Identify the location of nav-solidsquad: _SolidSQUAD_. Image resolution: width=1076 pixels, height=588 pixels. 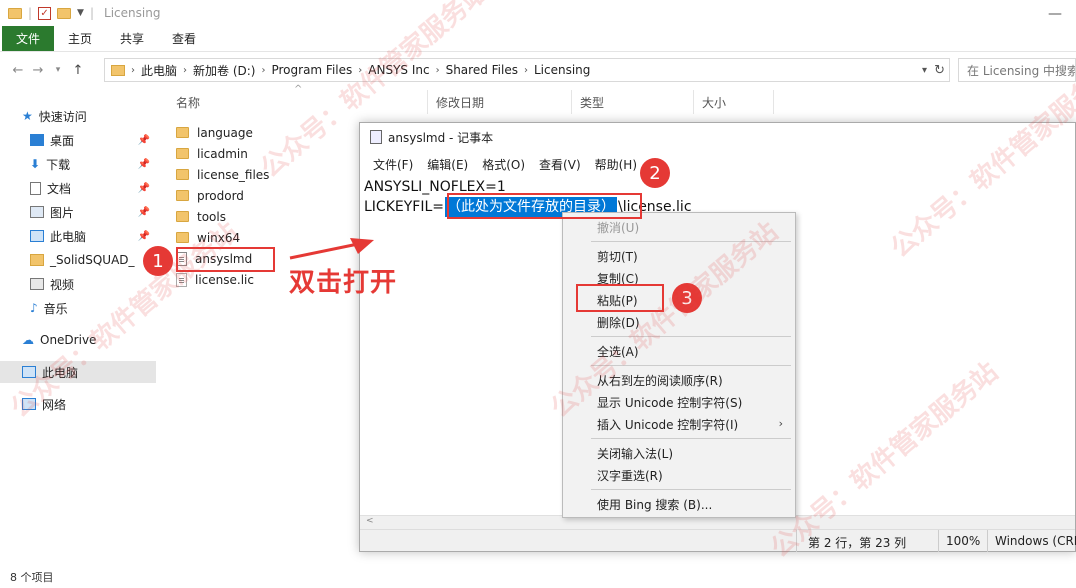
(93, 260).